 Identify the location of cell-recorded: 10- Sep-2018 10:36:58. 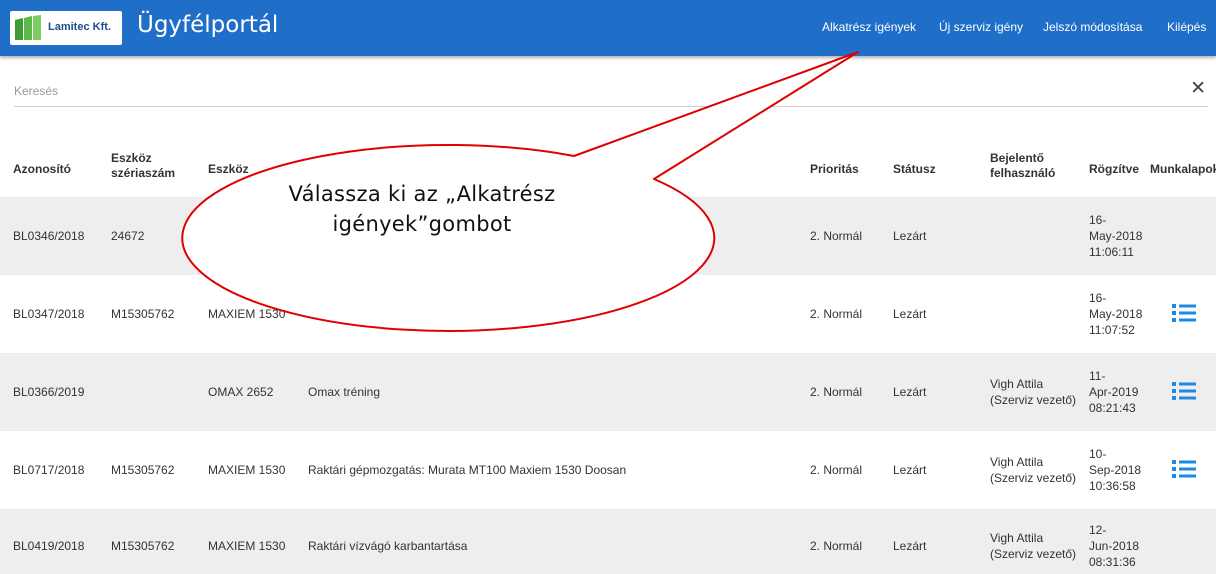
(1115, 470).